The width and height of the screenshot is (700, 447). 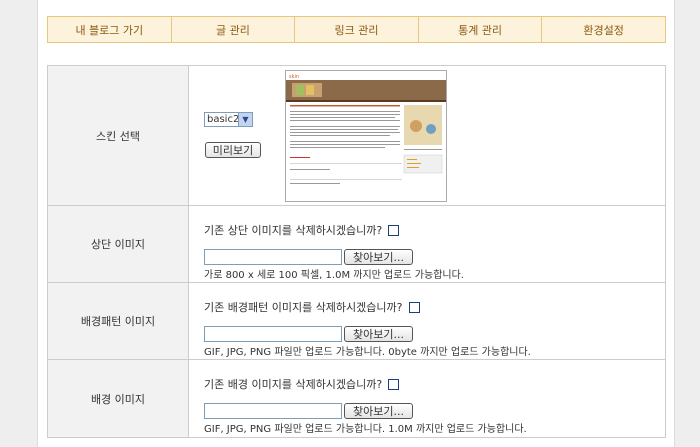 What do you see at coordinates (273, 334) in the screenshot?
I see `bg-pattern-file-input` at bounding box center [273, 334].